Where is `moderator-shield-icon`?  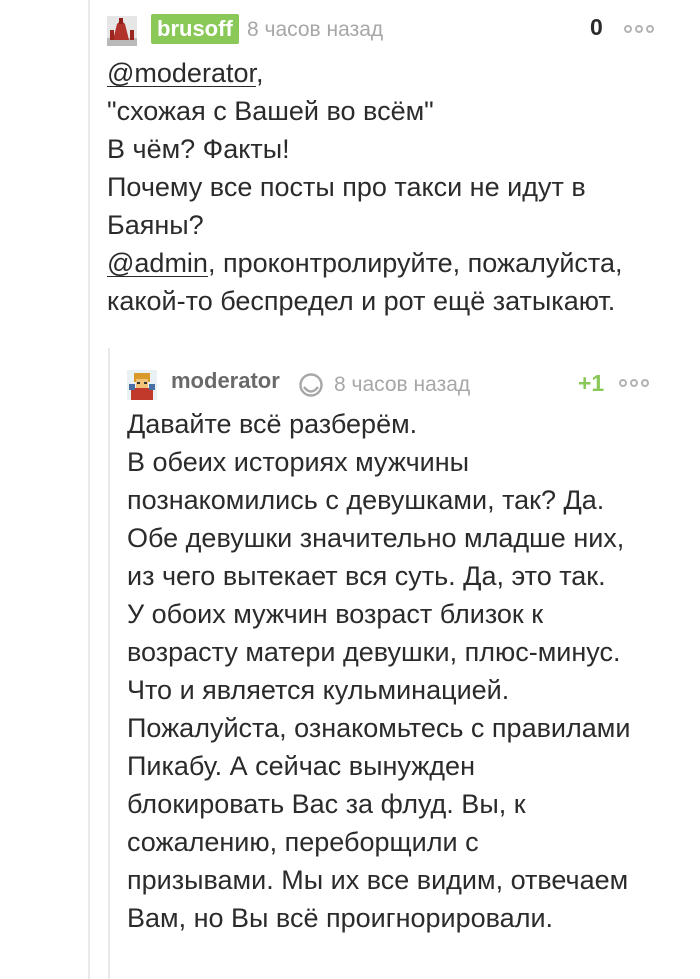 moderator-shield-icon is located at coordinates (311, 385).